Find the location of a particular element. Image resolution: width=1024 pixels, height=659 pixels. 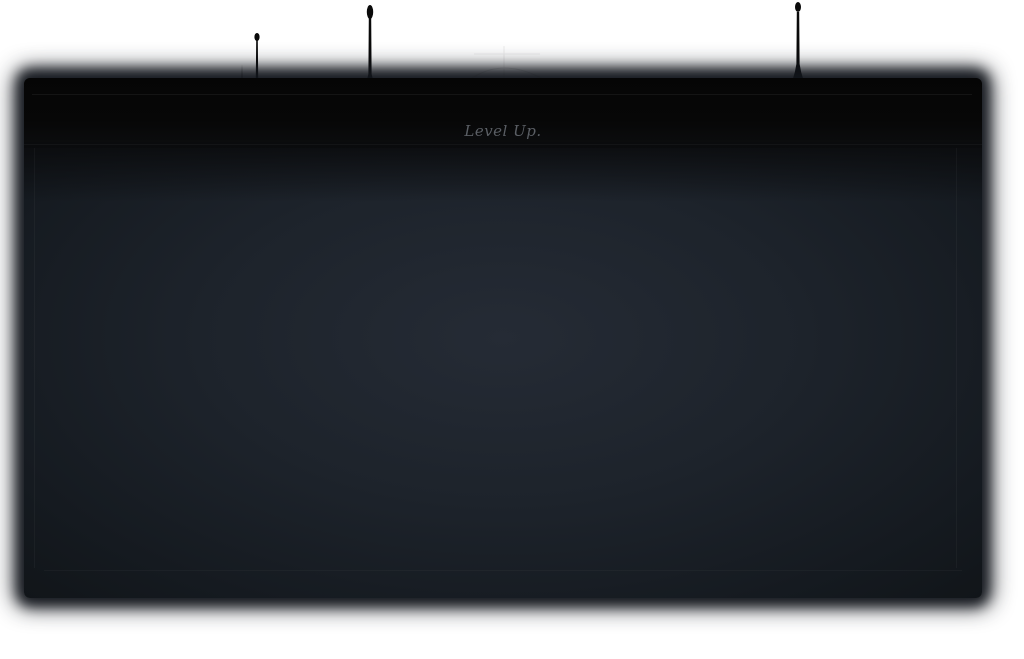

right-frame-line is located at coordinates (956, 358).